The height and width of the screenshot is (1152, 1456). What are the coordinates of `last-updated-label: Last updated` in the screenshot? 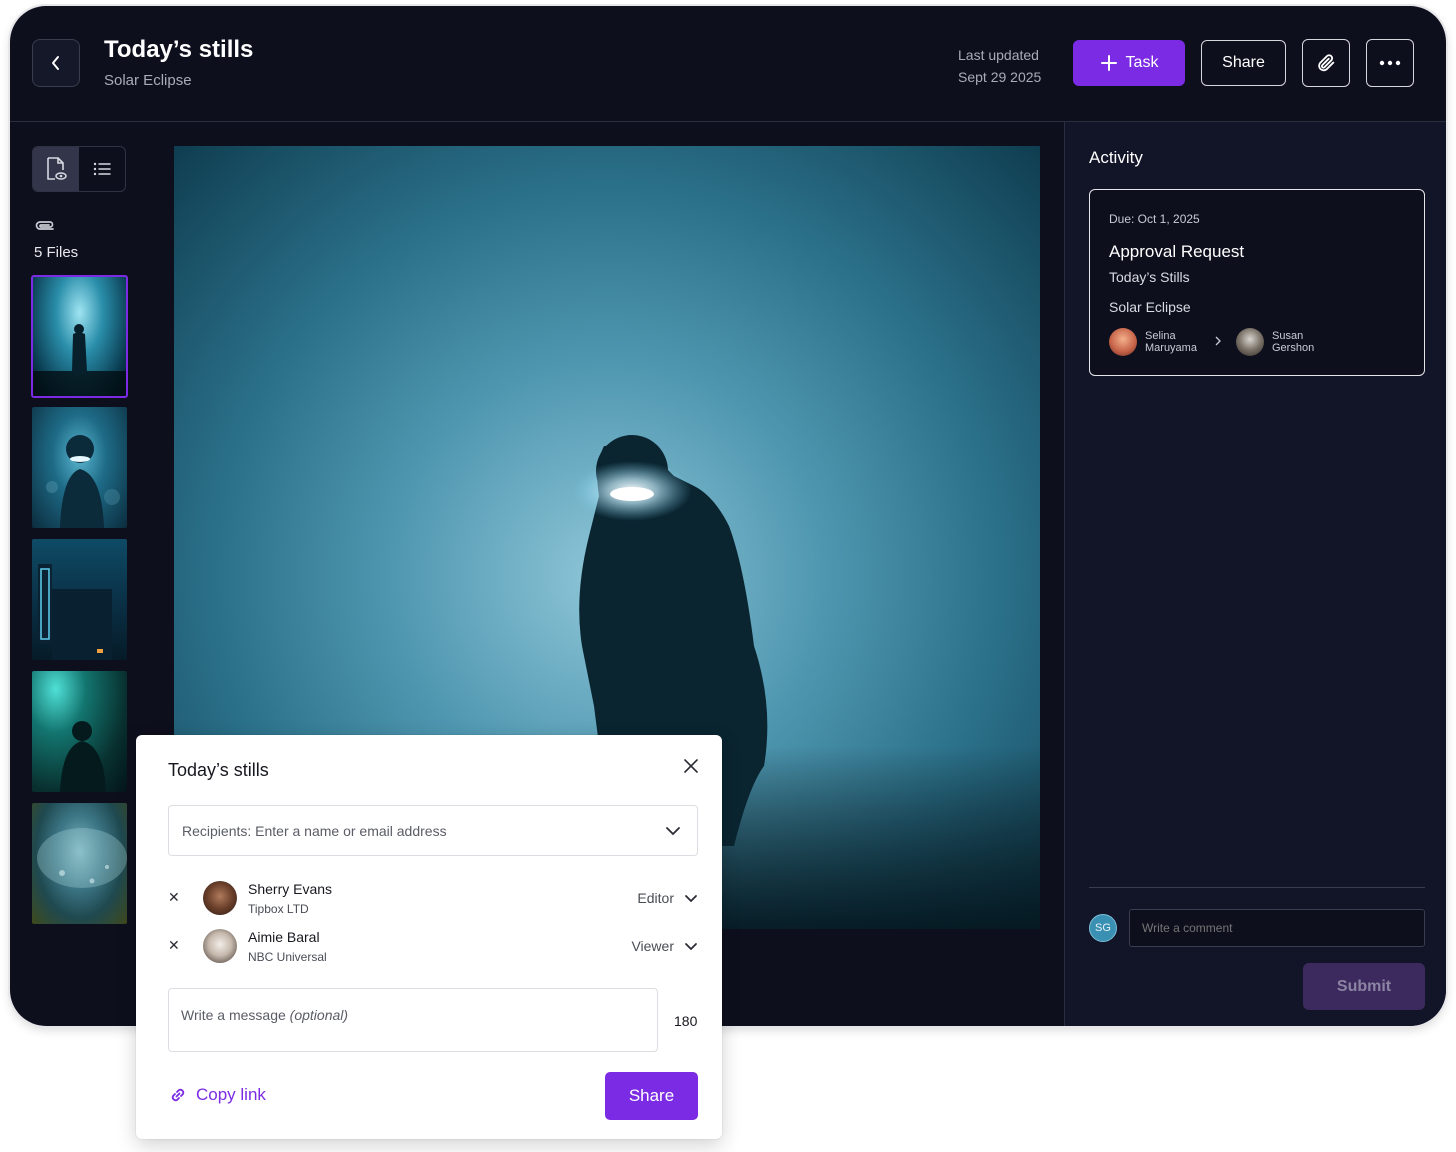 It's located at (998, 55).